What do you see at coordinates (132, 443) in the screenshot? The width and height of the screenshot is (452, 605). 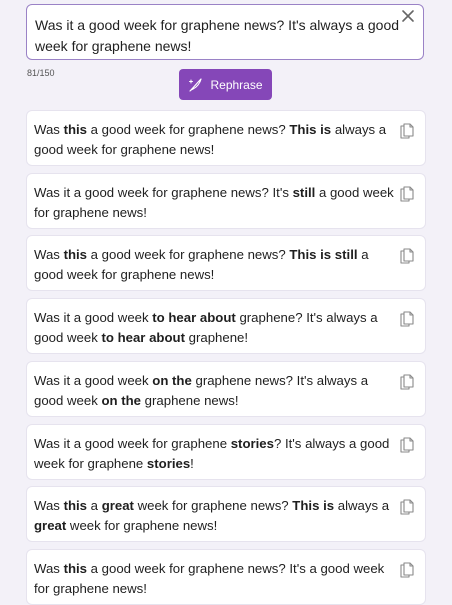 I see `text-segment: Was it a good week for graphene` at bounding box center [132, 443].